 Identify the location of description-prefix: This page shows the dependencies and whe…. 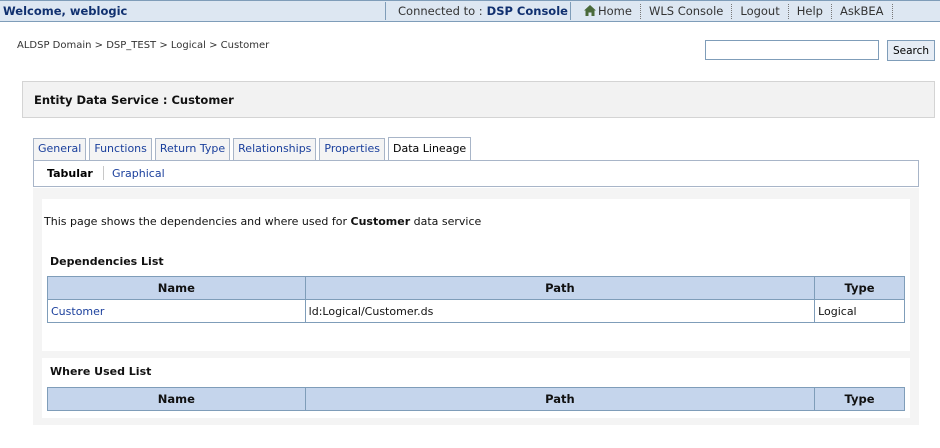
(195, 221).